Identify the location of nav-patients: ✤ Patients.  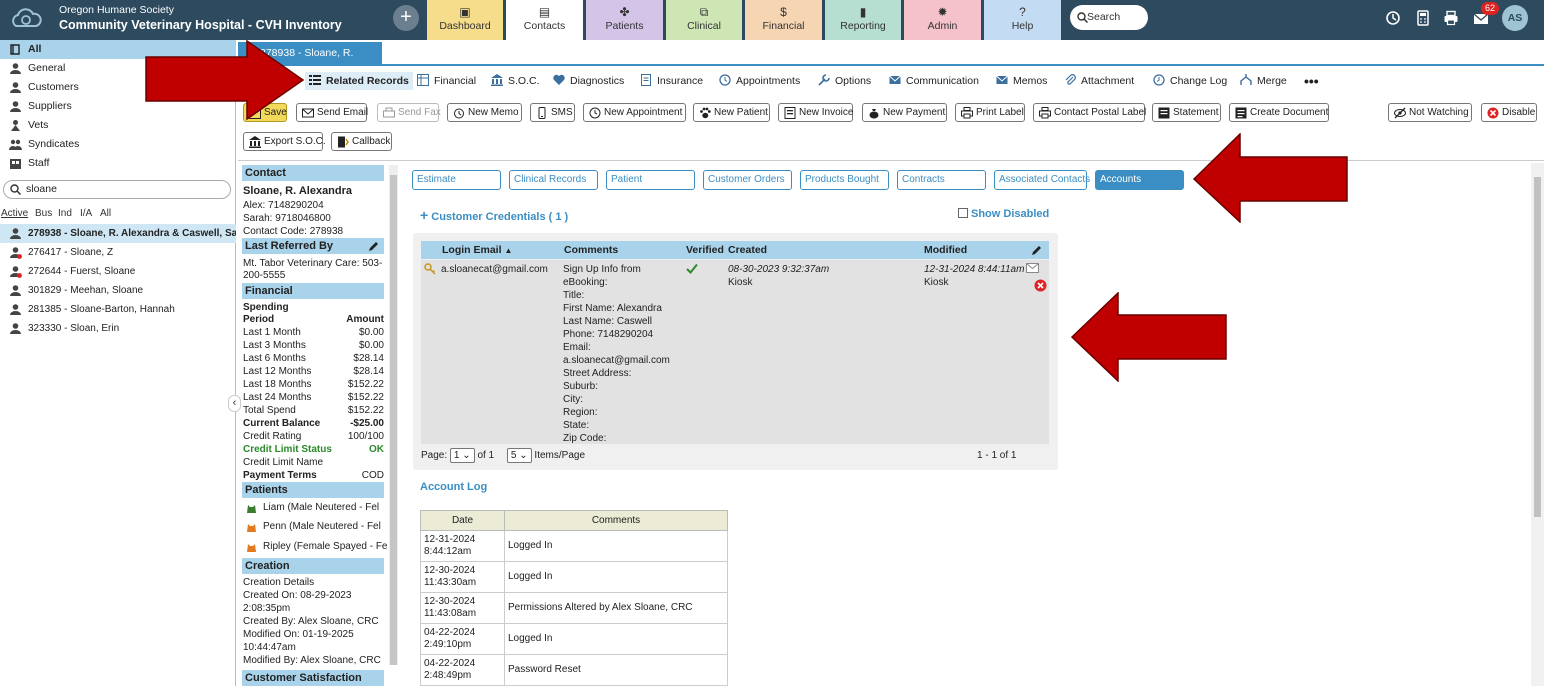
(624, 20).